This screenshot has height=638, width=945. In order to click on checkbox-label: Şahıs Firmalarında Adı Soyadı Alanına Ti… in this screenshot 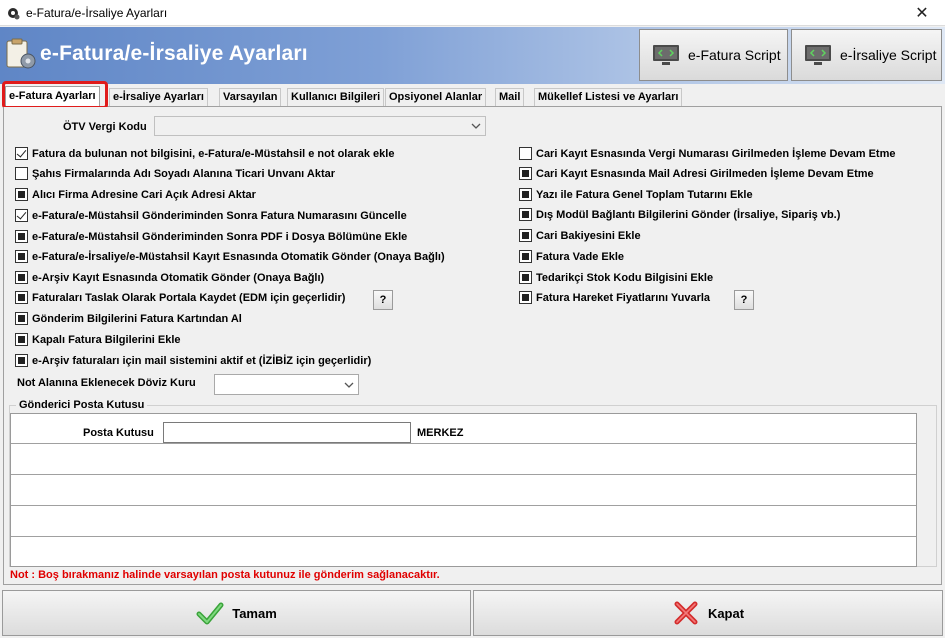, I will do `click(183, 173)`.